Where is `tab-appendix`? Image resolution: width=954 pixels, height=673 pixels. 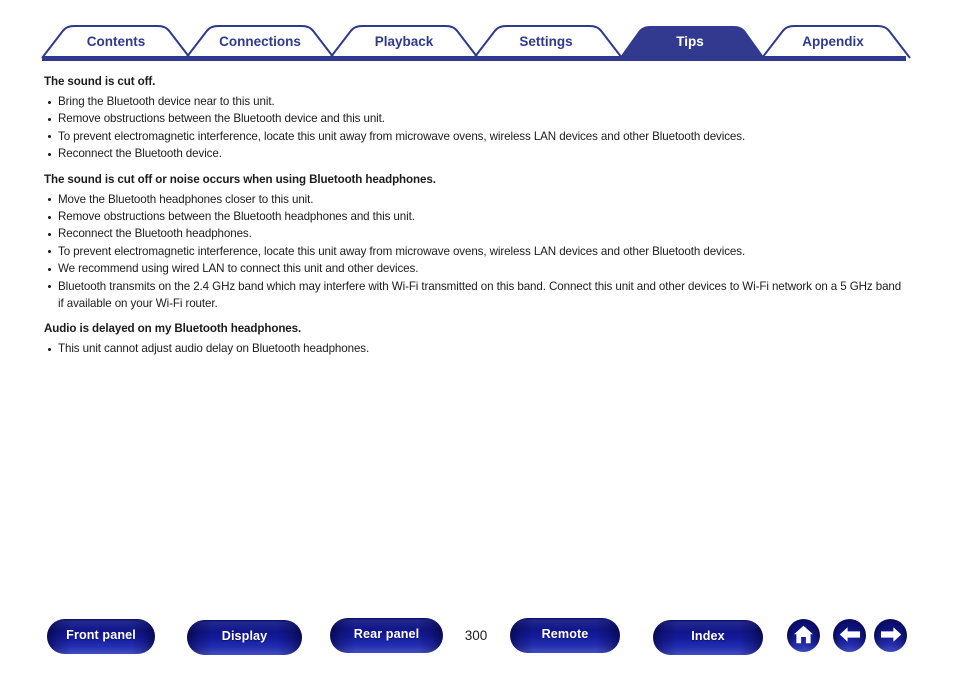
tab-appendix is located at coordinates (836, 42).